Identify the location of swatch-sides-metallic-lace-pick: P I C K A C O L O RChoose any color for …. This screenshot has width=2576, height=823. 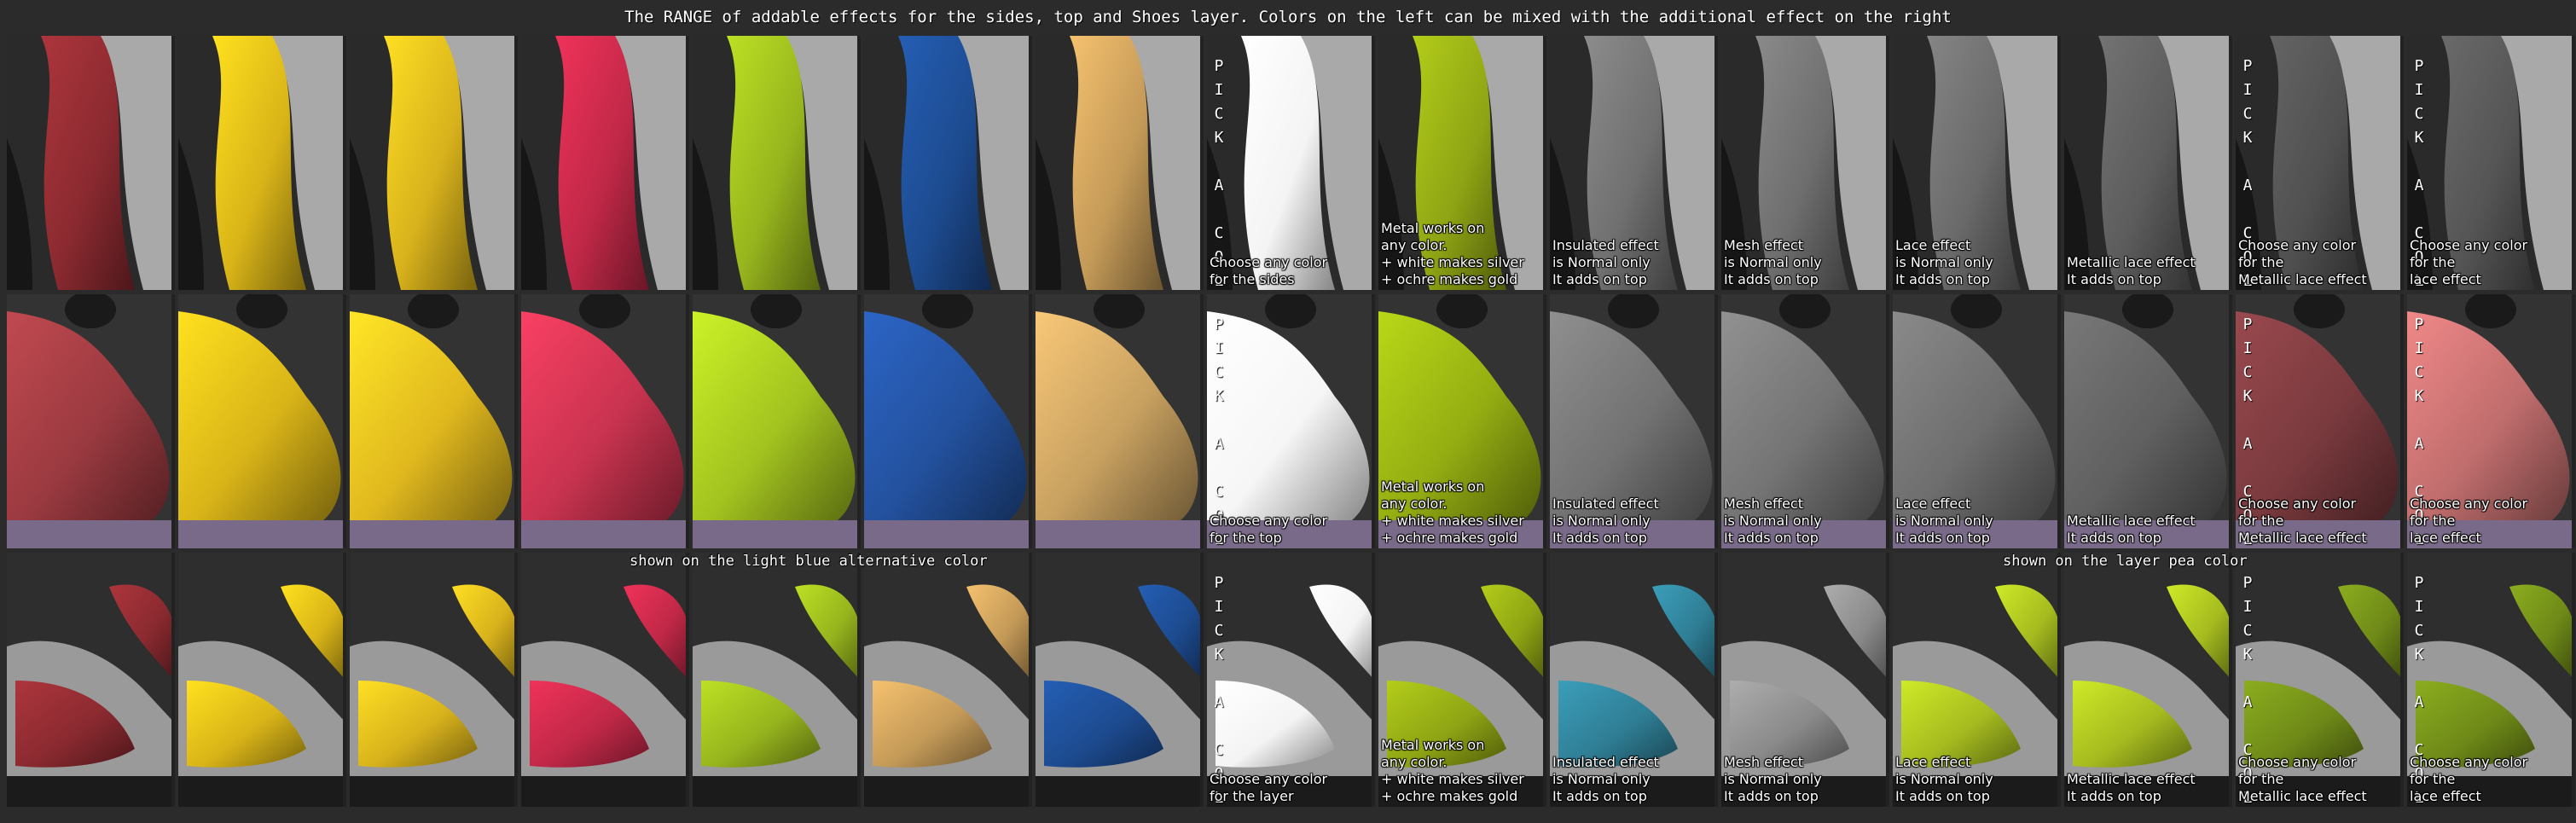
(2320, 163).